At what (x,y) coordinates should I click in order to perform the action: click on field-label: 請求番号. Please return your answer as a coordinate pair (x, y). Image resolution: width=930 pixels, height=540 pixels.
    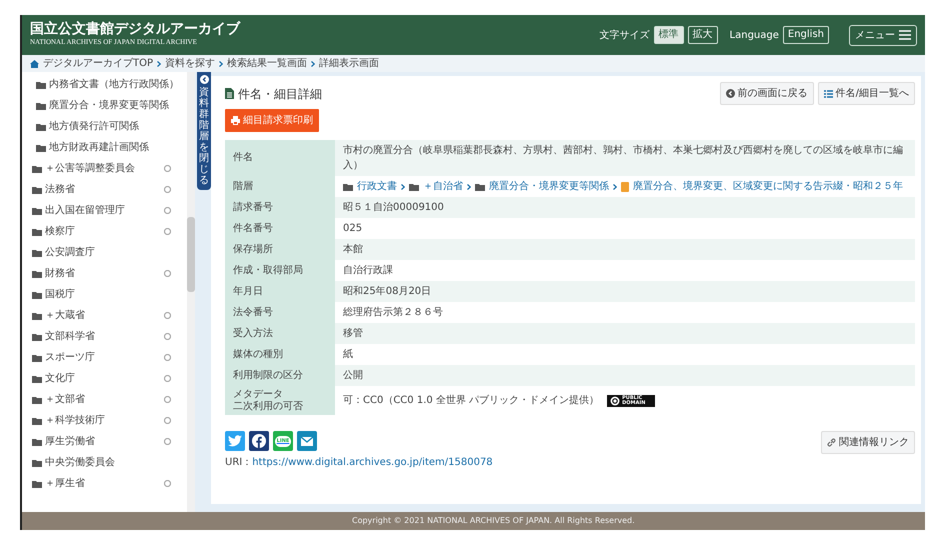
    Looking at the image, I should click on (280, 207).